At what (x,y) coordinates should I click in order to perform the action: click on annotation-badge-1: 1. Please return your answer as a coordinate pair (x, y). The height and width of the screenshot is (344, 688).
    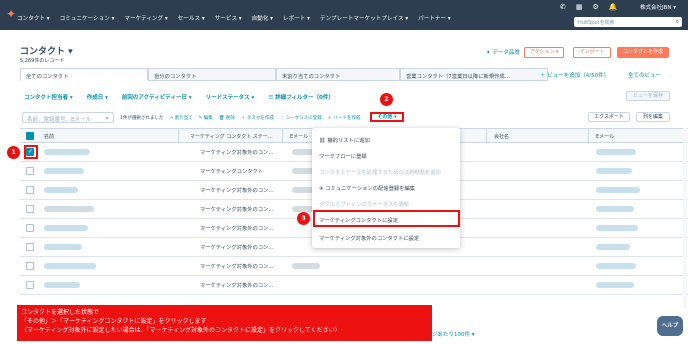
    Looking at the image, I should click on (13, 152).